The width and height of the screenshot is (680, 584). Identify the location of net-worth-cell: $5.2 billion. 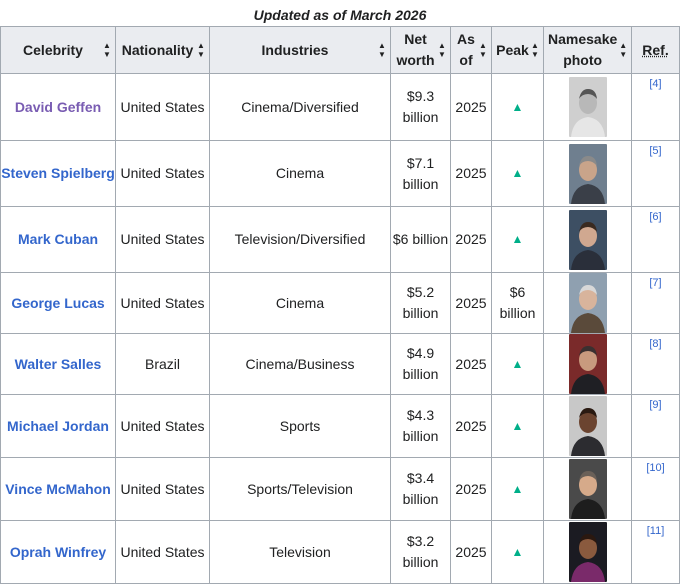
(420, 303).